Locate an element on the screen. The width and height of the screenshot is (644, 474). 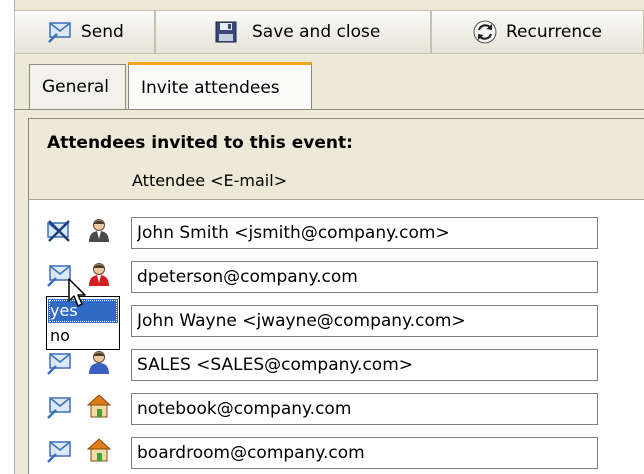
panel-title: Attendees invited to this event: is located at coordinates (200, 143).